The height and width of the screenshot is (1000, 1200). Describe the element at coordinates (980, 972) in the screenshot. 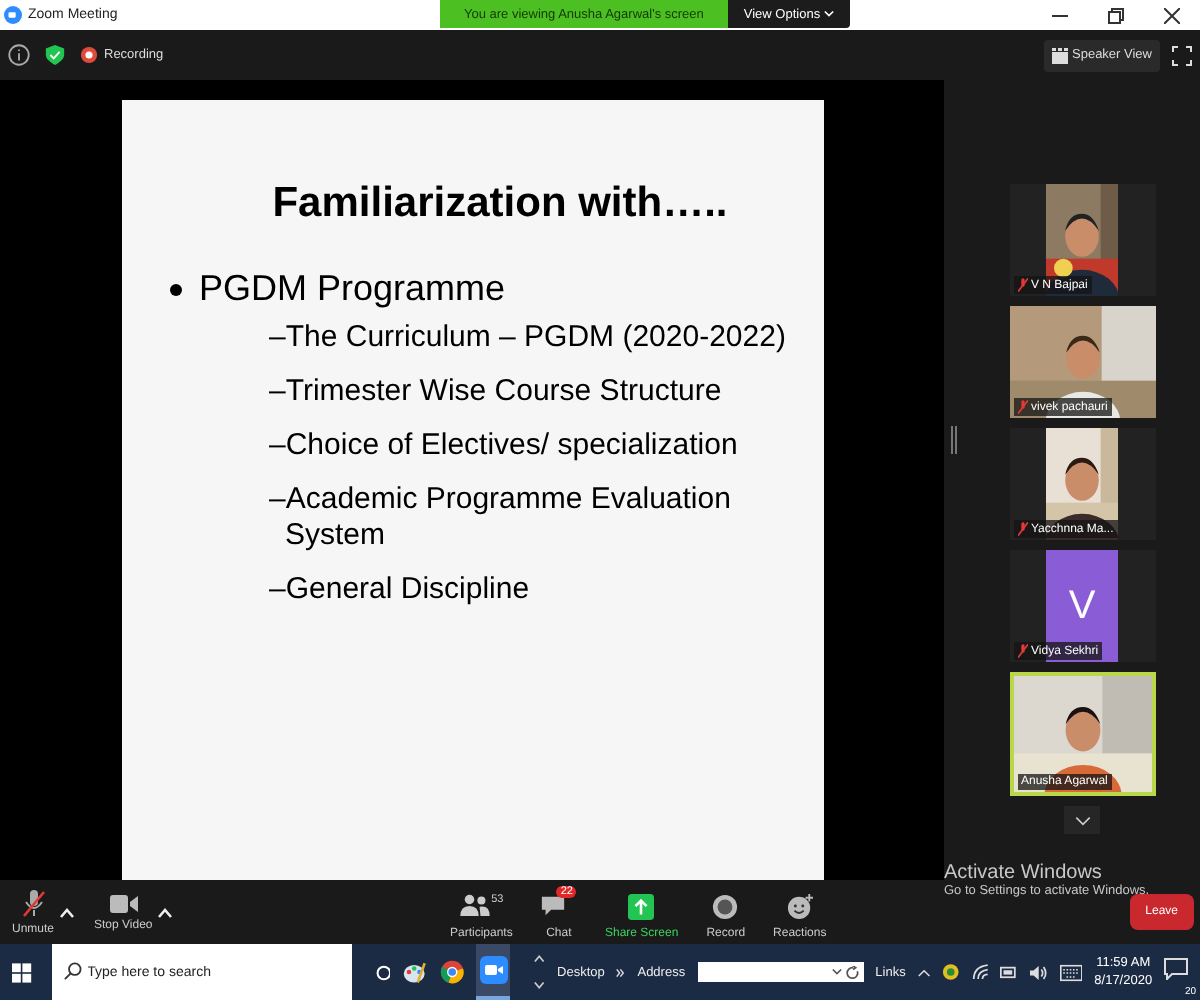

I see `network-icon` at that location.